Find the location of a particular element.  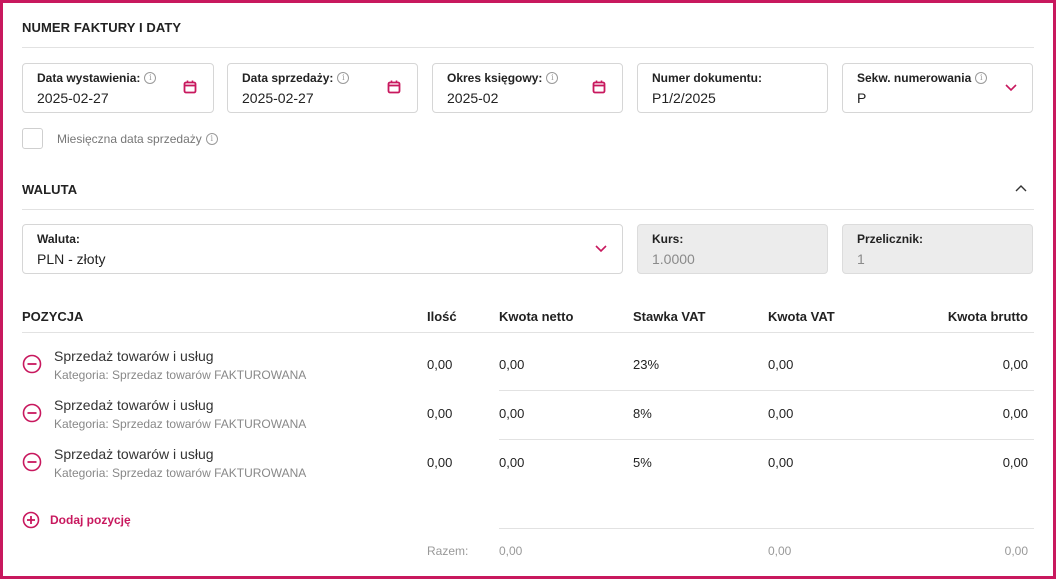

currency-select: Waluta: PLN - złoty is located at coordinates (322, 249).